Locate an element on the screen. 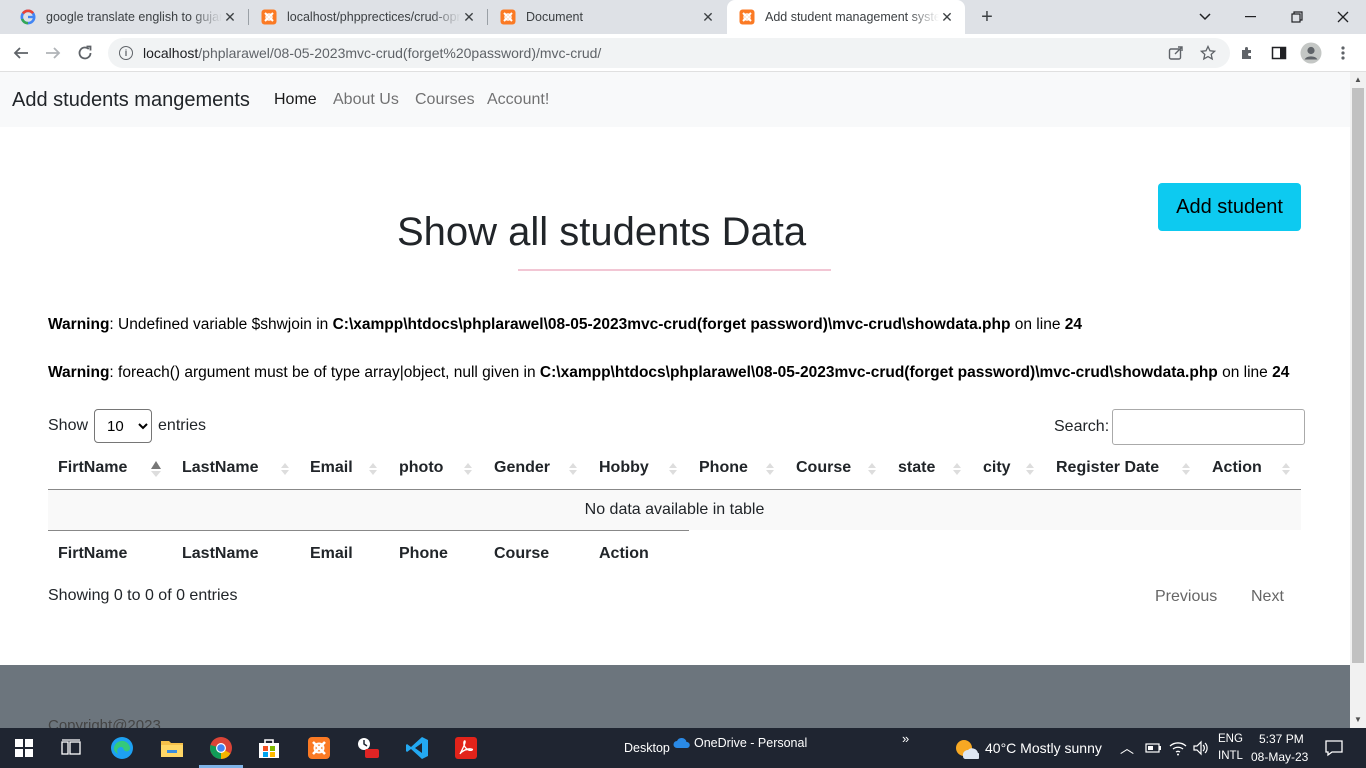 Image resolution: width=1366 pixels, height=768 pixels. warning-message: : Undefined variable $shwjoin in is located at coordinates (221, 324).